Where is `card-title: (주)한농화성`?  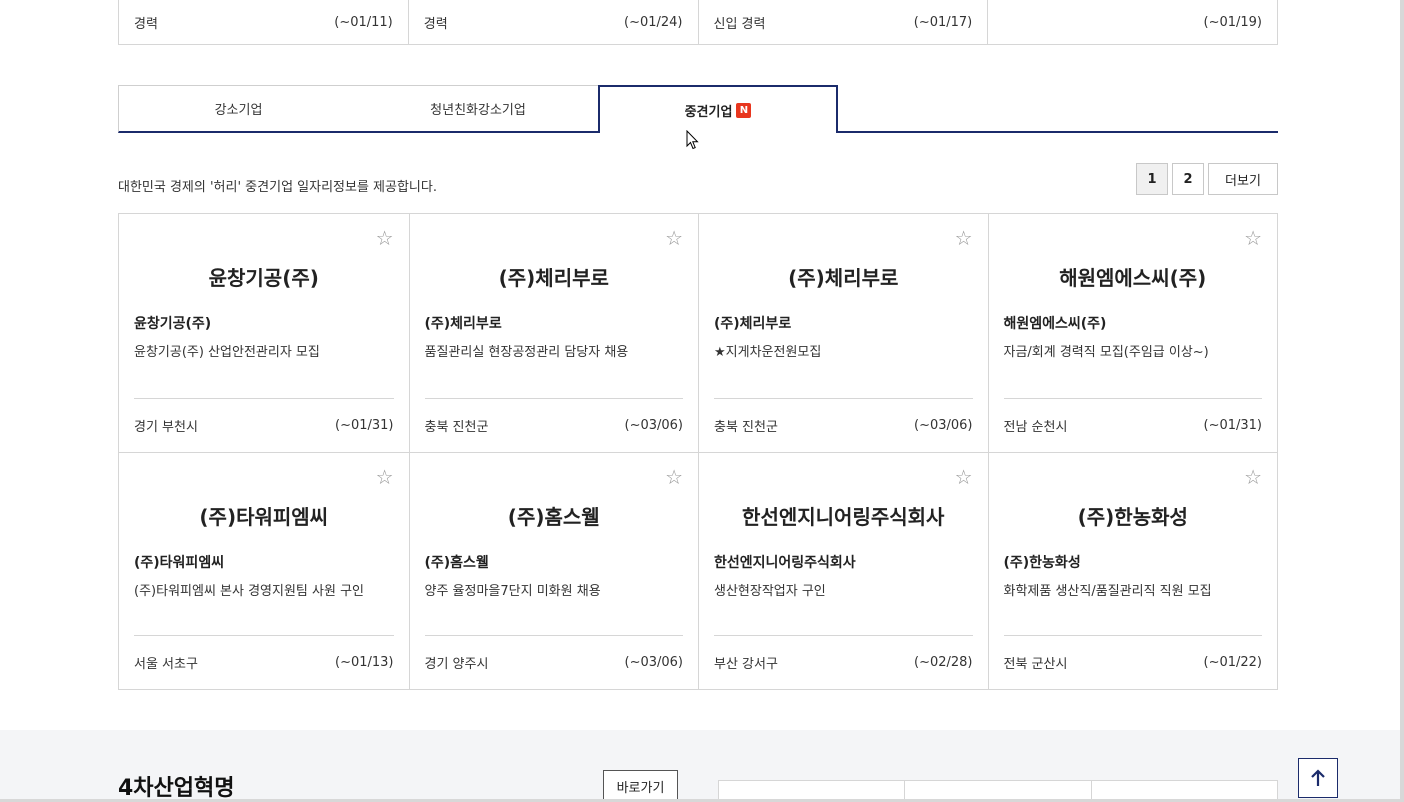
card-title: (주)한농화성 is located at coordinates (1132, 516).